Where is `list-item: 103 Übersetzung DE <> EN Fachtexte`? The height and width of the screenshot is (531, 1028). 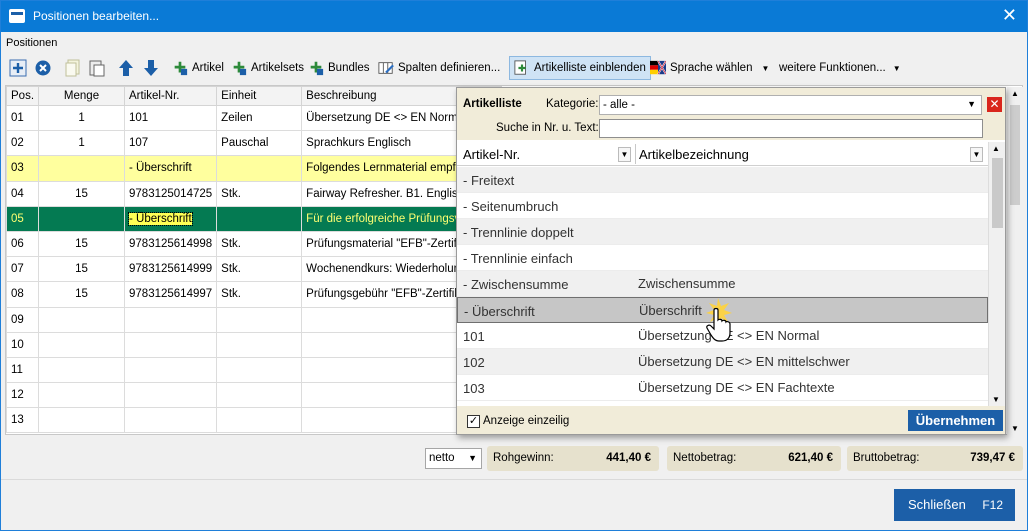 list-item: 103 Übersetzung DE <> EN Fachtexte is located at coordinates (722, 388).